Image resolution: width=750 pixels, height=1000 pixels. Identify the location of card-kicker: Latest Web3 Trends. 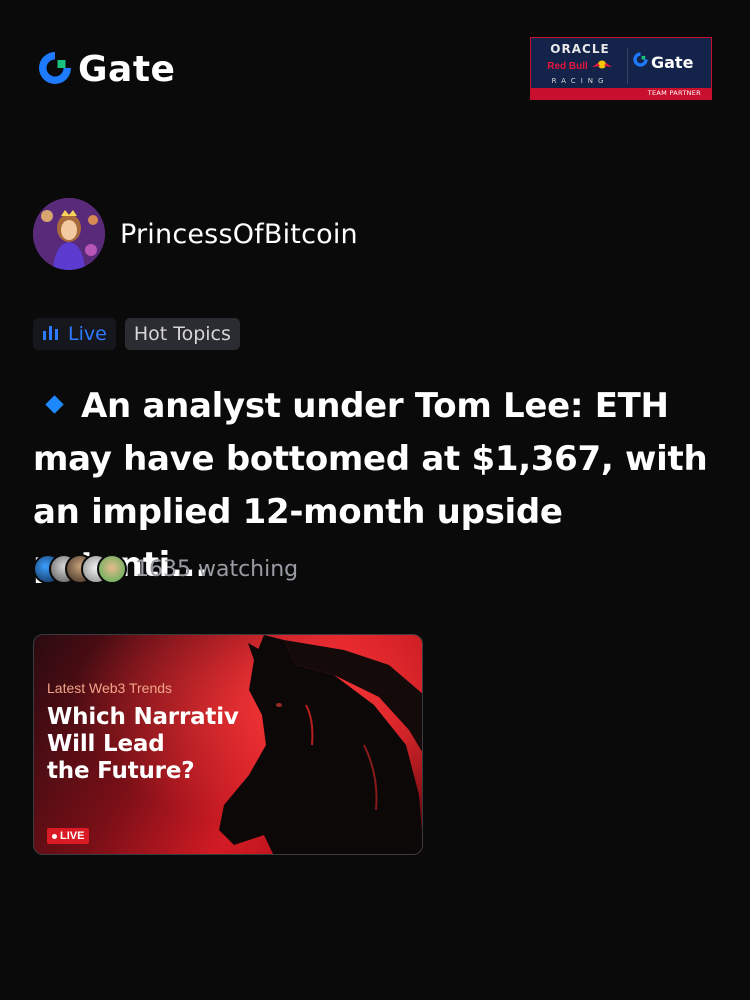
(110, 688).